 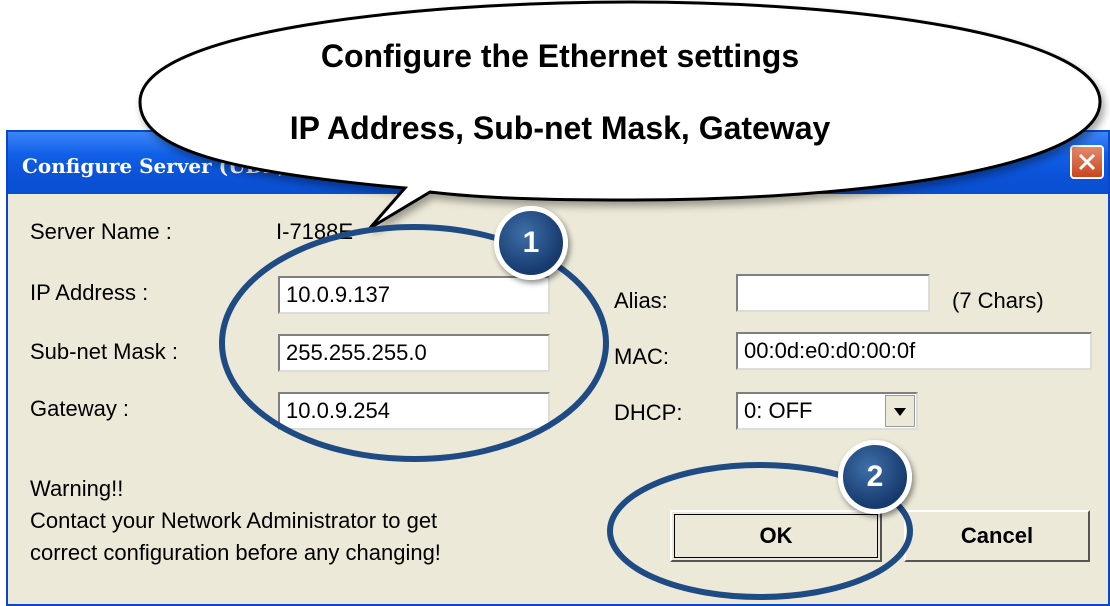 I want to click on step-2-badge: 2, so click(x=875, y=477).